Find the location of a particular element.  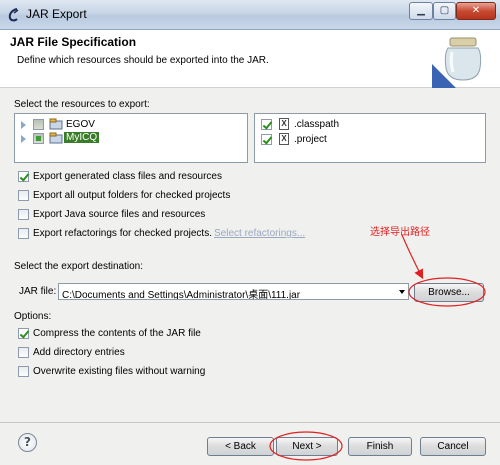

maximize-button: ▢ is located at coordinates (444, 11).